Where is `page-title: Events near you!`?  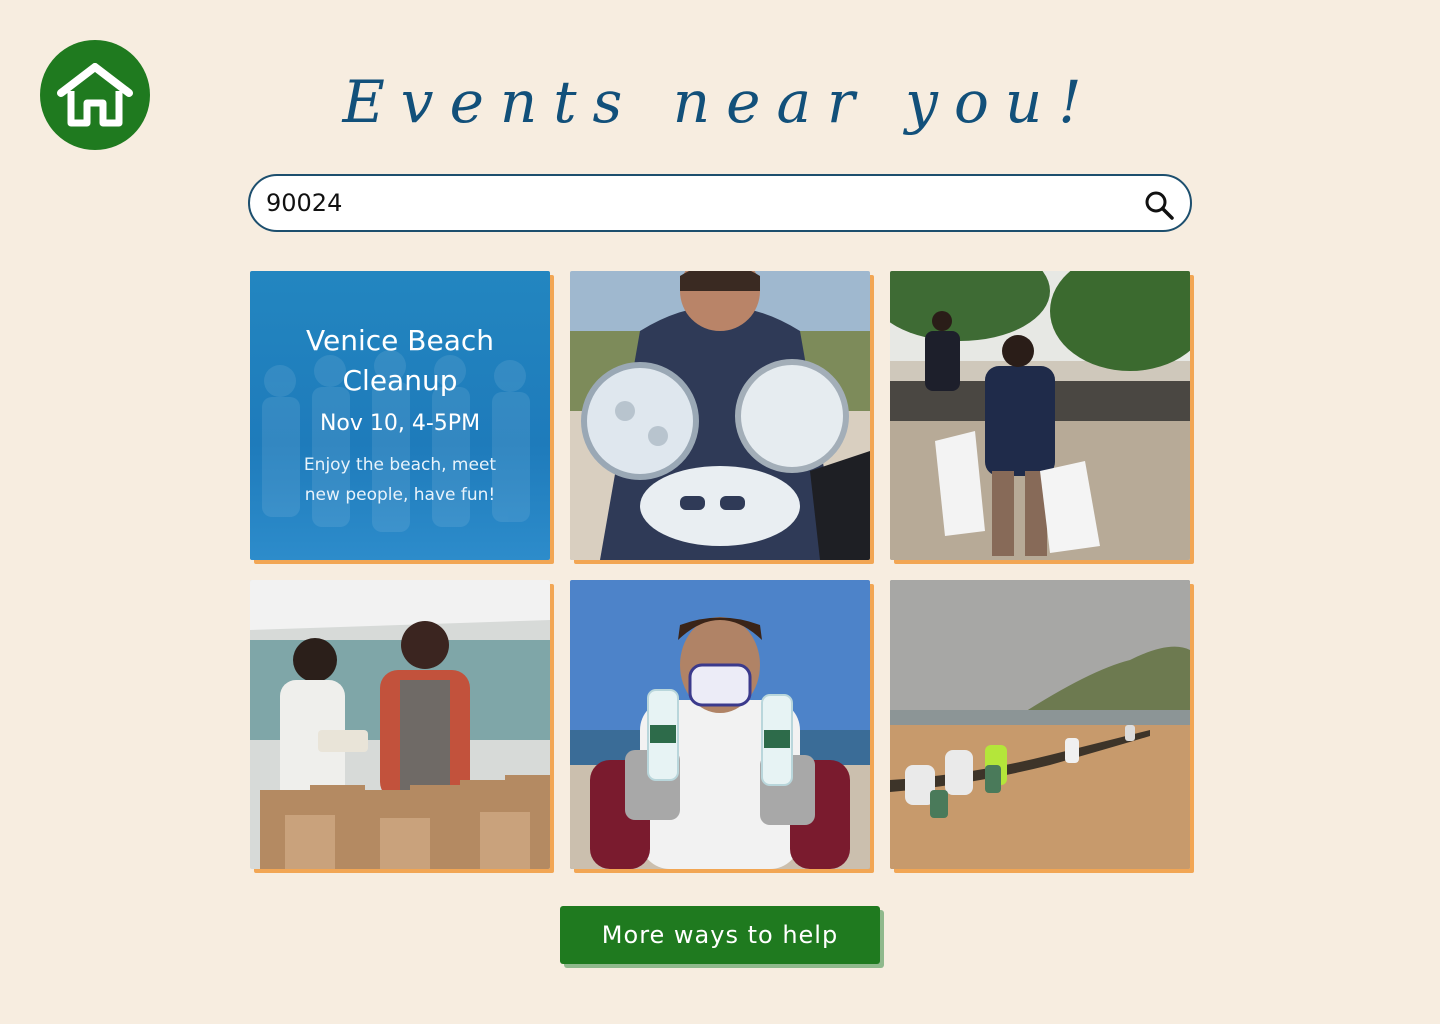 page-title: Events near you! is located at coordinates (720, 102).